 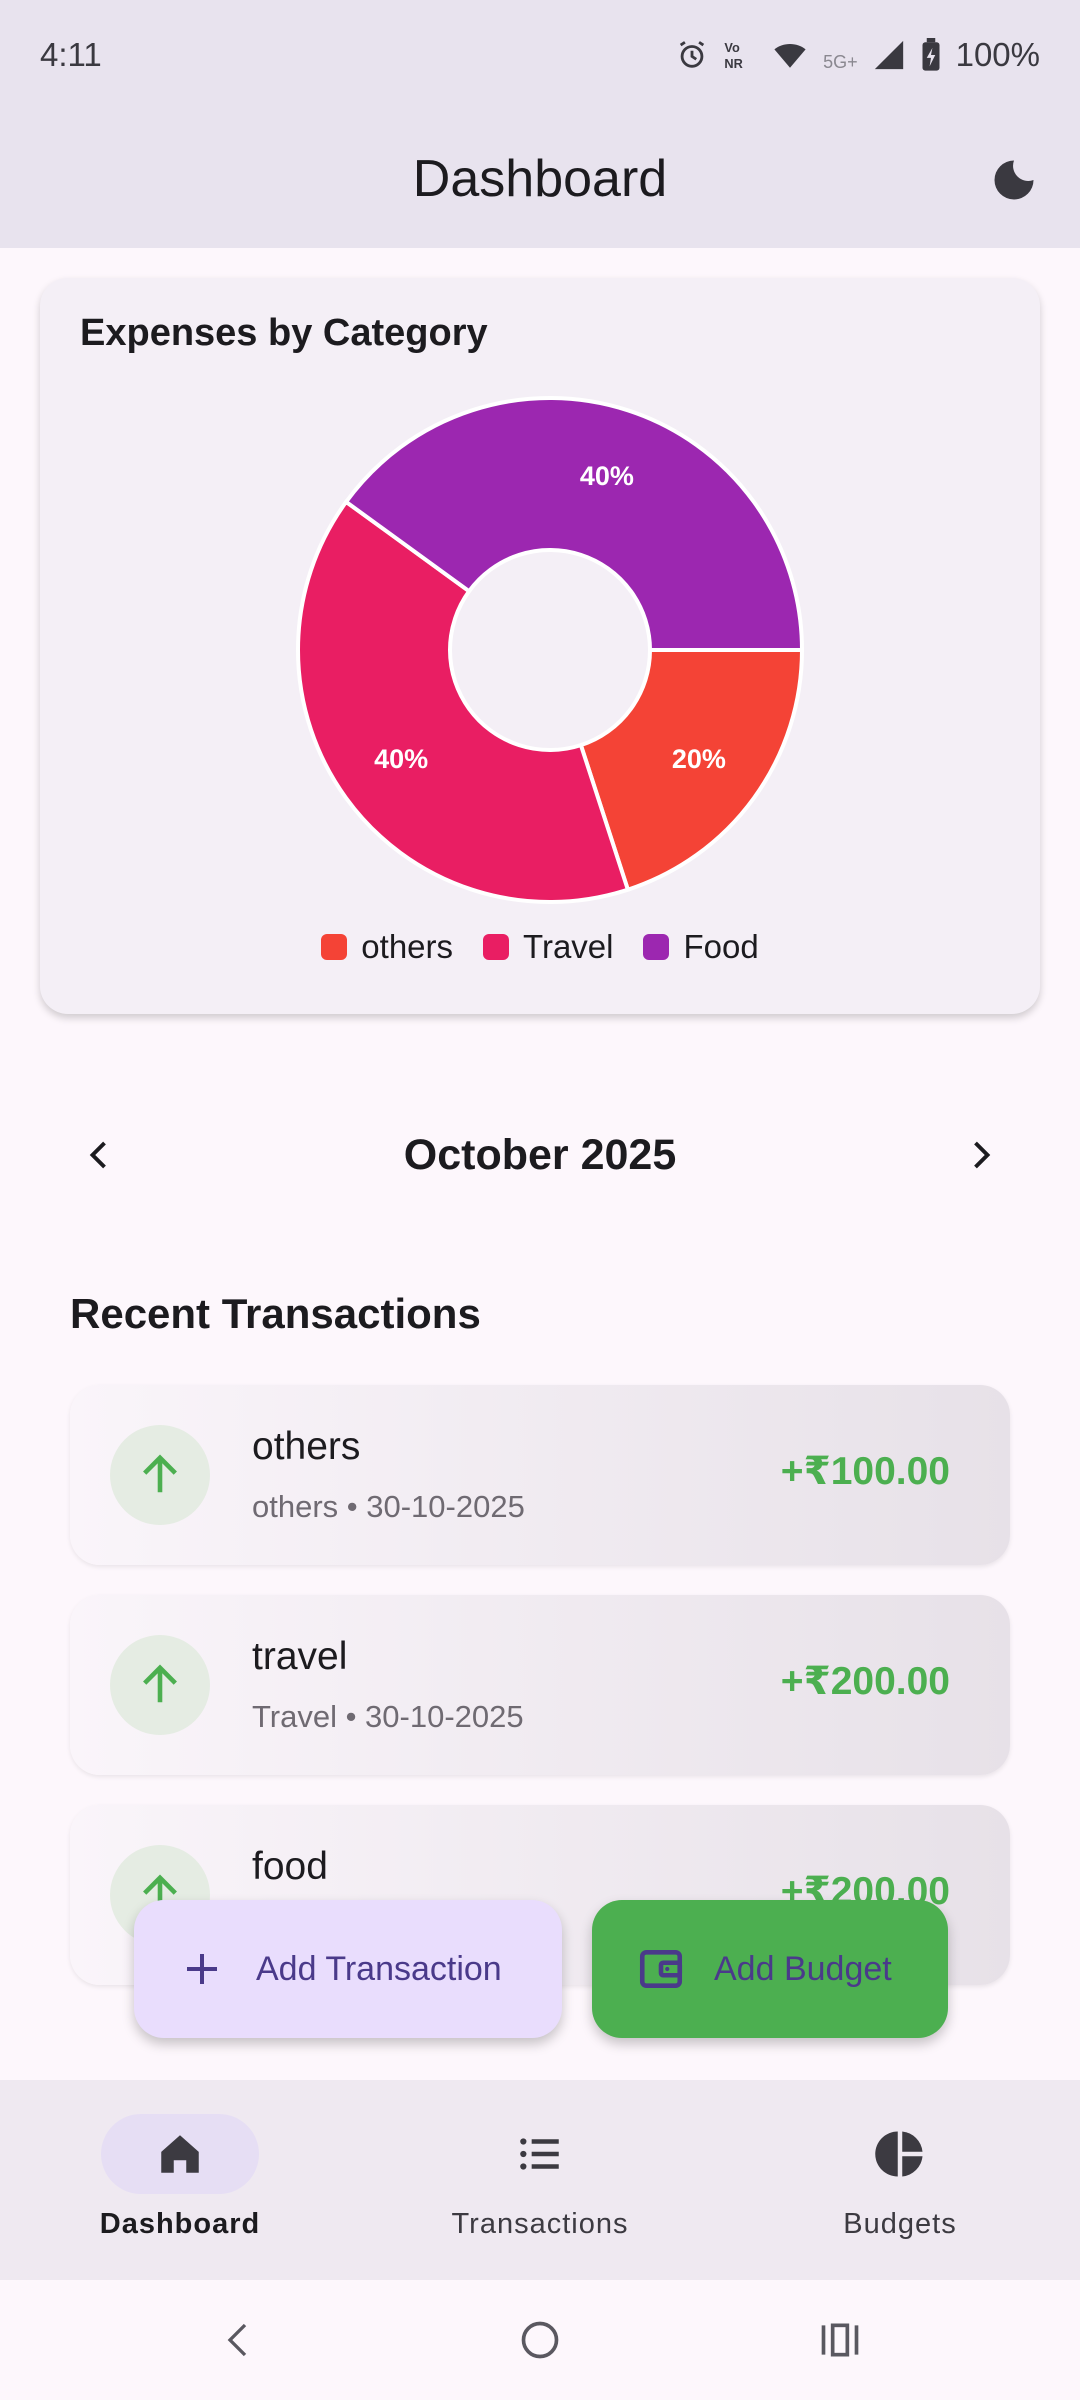 What do you see at coordinates (540, 1475) in the screenshot?
I see `transaction-item: others others • 30-10-2025 +₹100.00` at bounding box center [540, 1475].